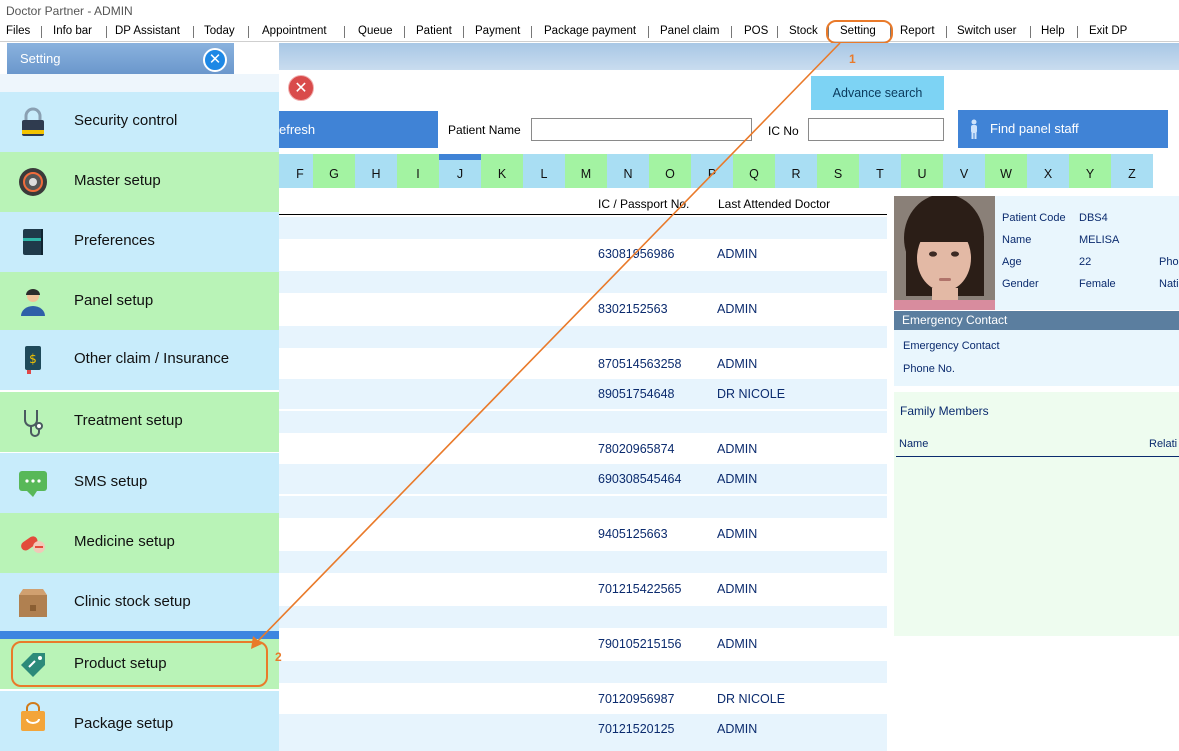  I want to click on menu-pos: POS, so click(756, 32).